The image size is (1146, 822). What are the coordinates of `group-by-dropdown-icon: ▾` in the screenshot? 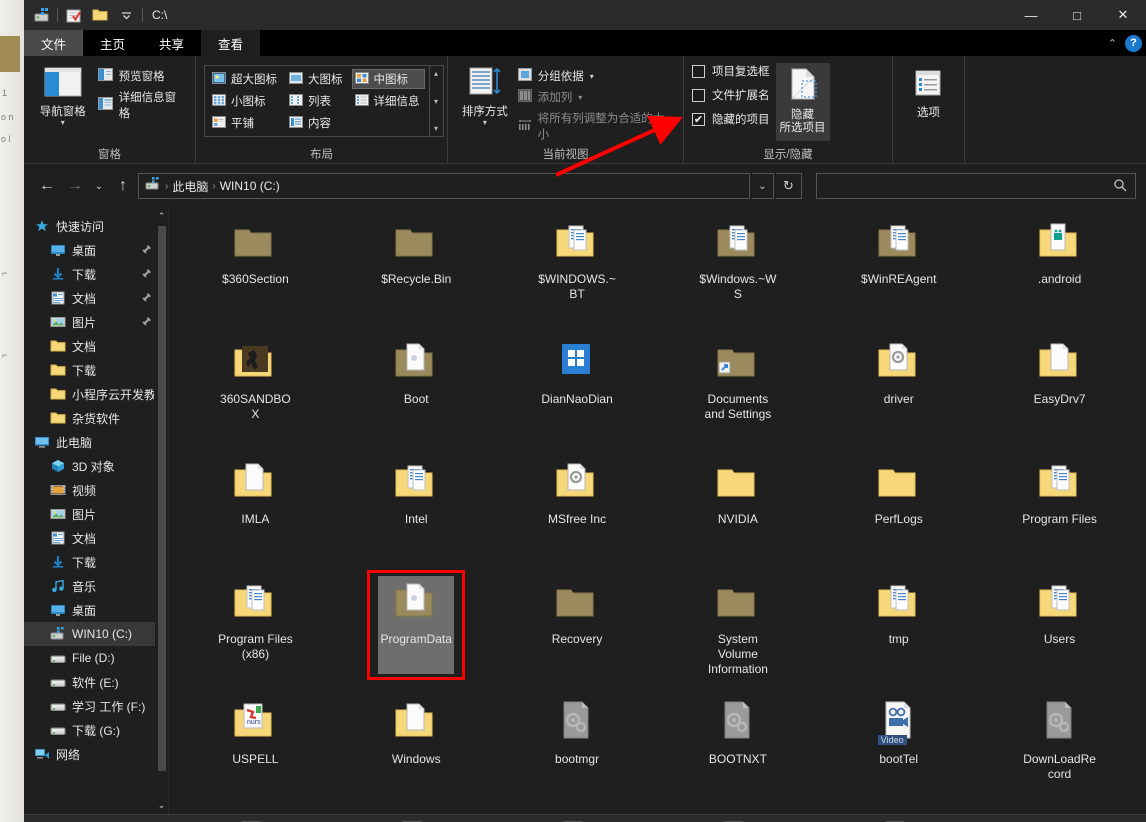 It's located at (592, 76).